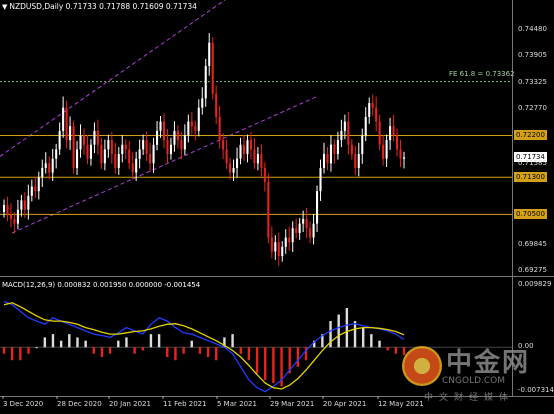 This screenshot has width=554, height=414. Describe the element at coordinates (185, 404) in the screenshot. I see `time-axis-label: 11 Feb 2021` at that location.